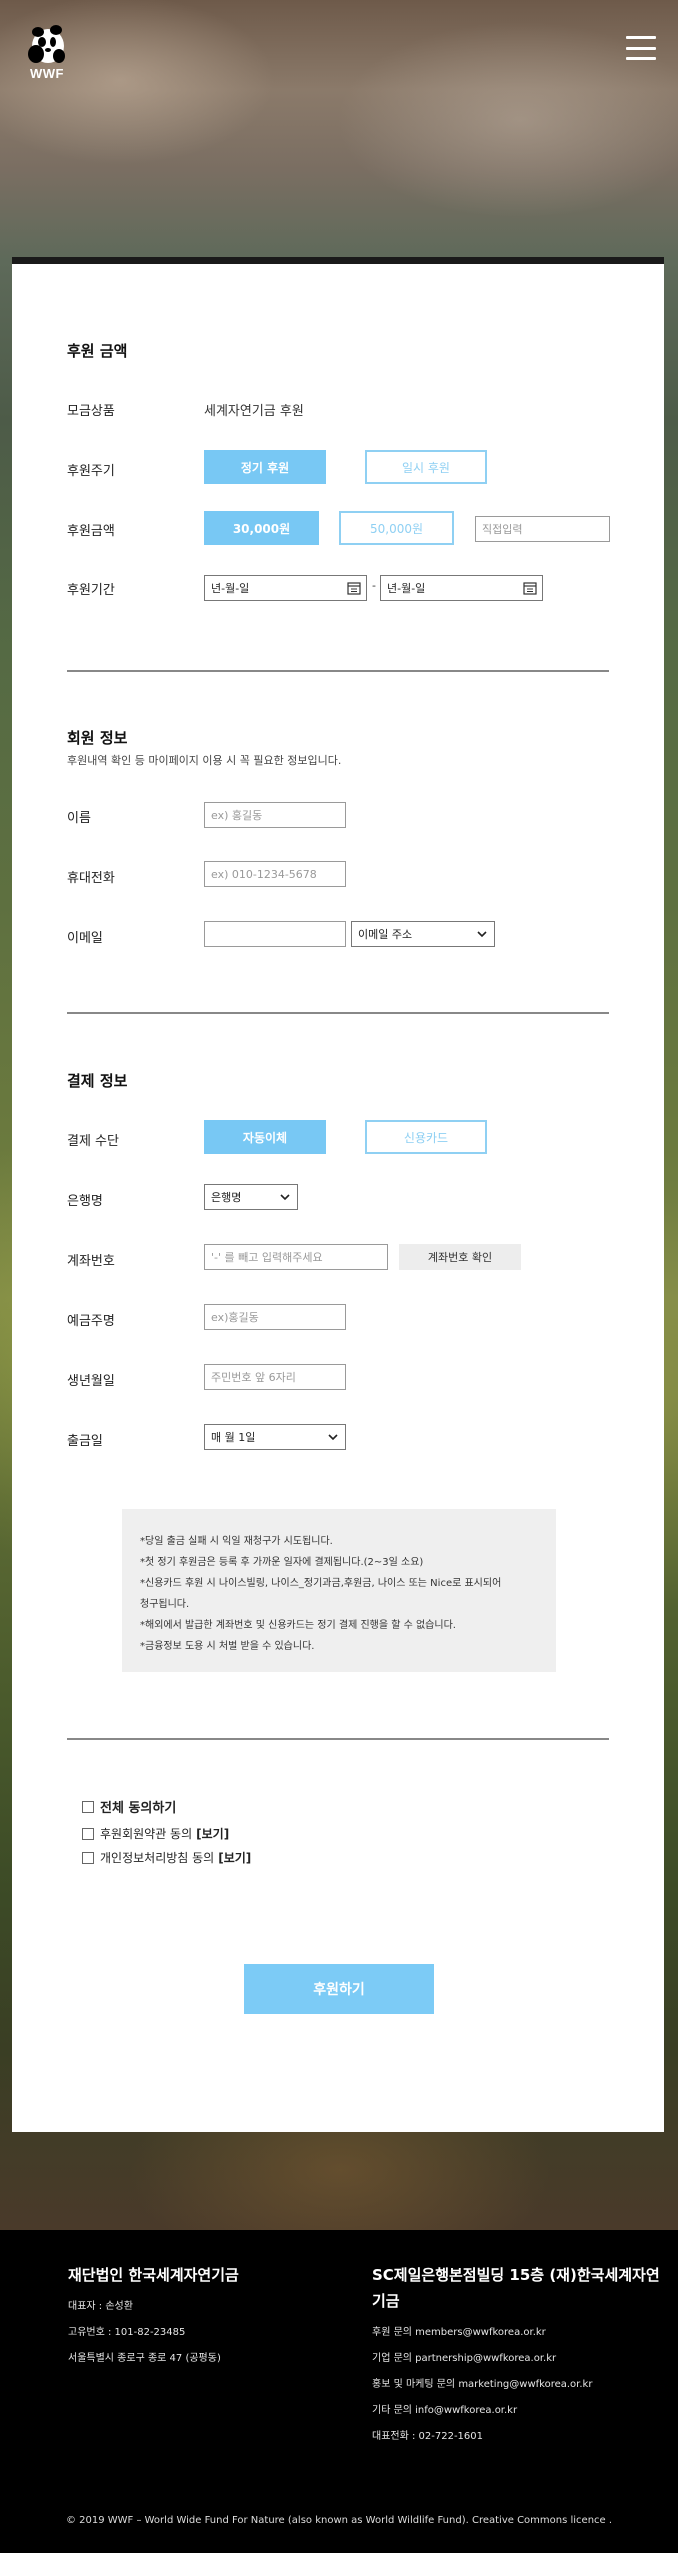  What do you see at coordinates (230, 588) in the screenshot?
I see `start-date-placeholder: 년-월-일` at bounding box center [230, 588].